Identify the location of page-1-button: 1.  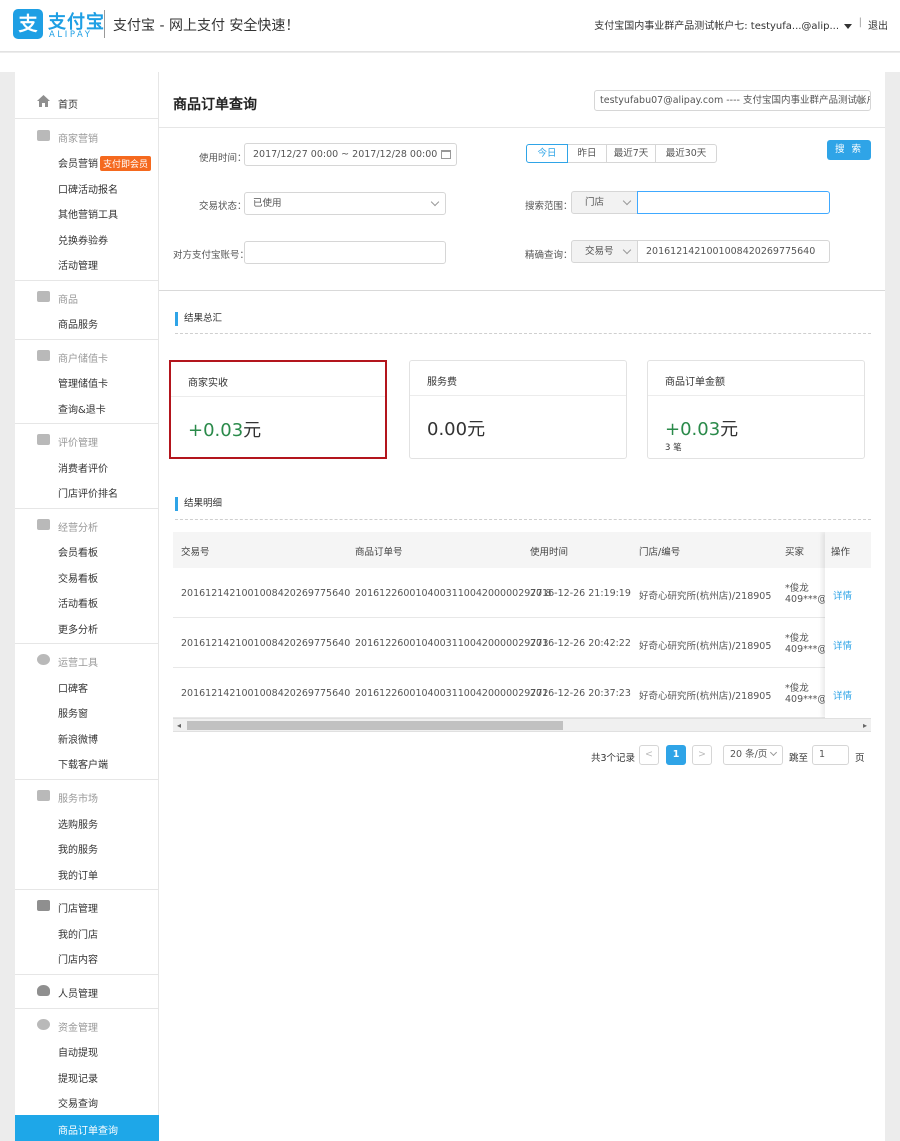
(676, 755).